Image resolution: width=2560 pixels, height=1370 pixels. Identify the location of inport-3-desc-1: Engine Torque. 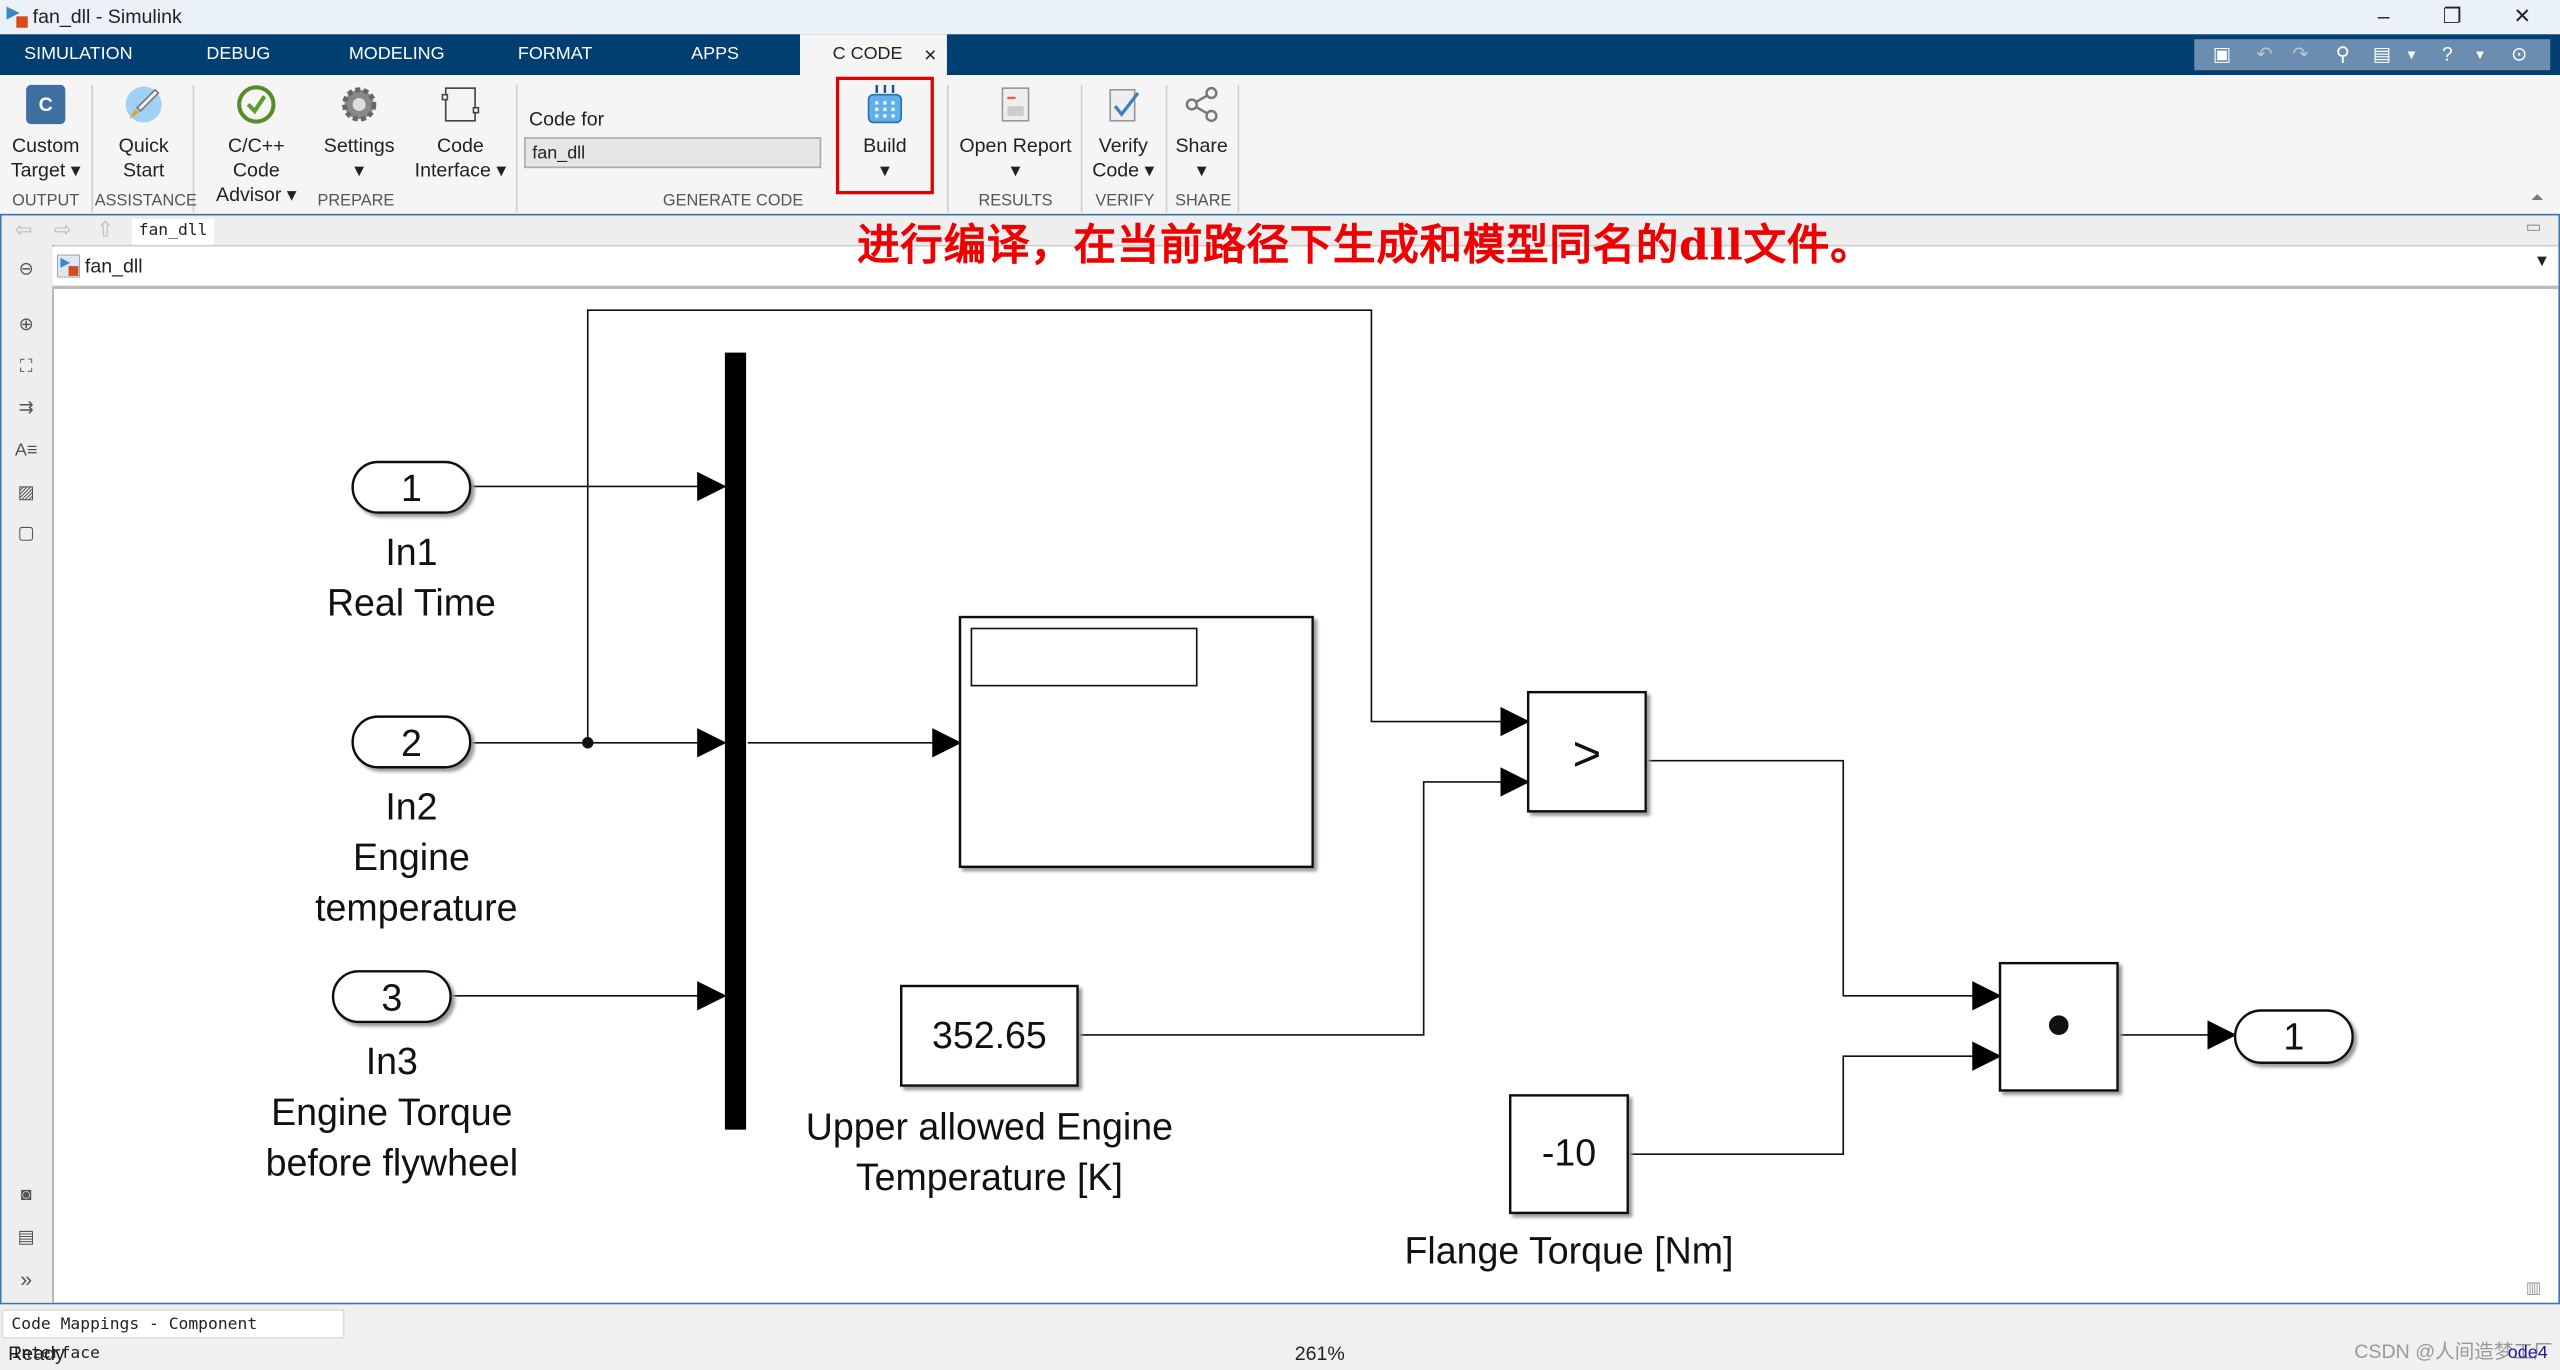
(391, 1112).